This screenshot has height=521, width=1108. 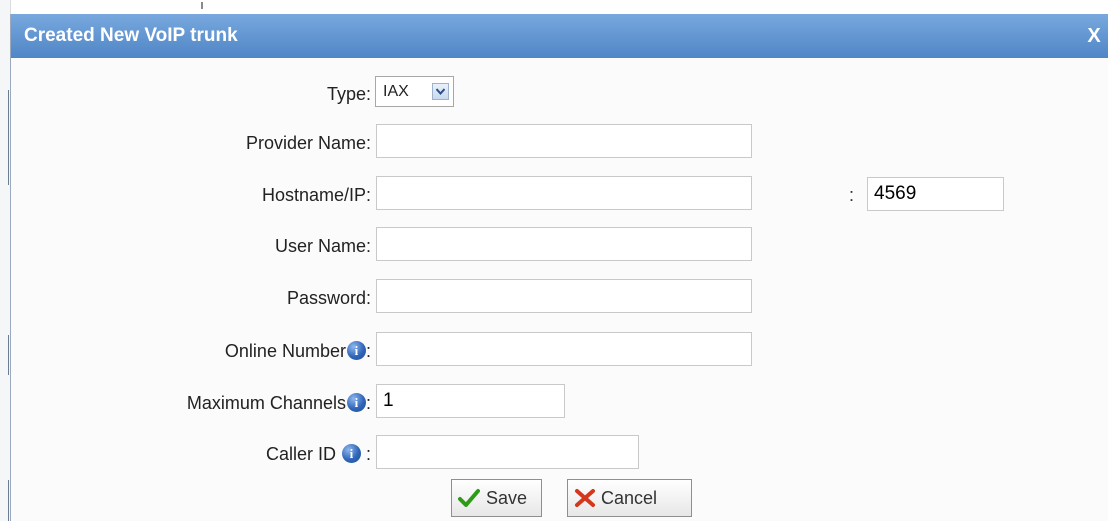 I want to click on caller-id-input, so click(x=507, y=452).